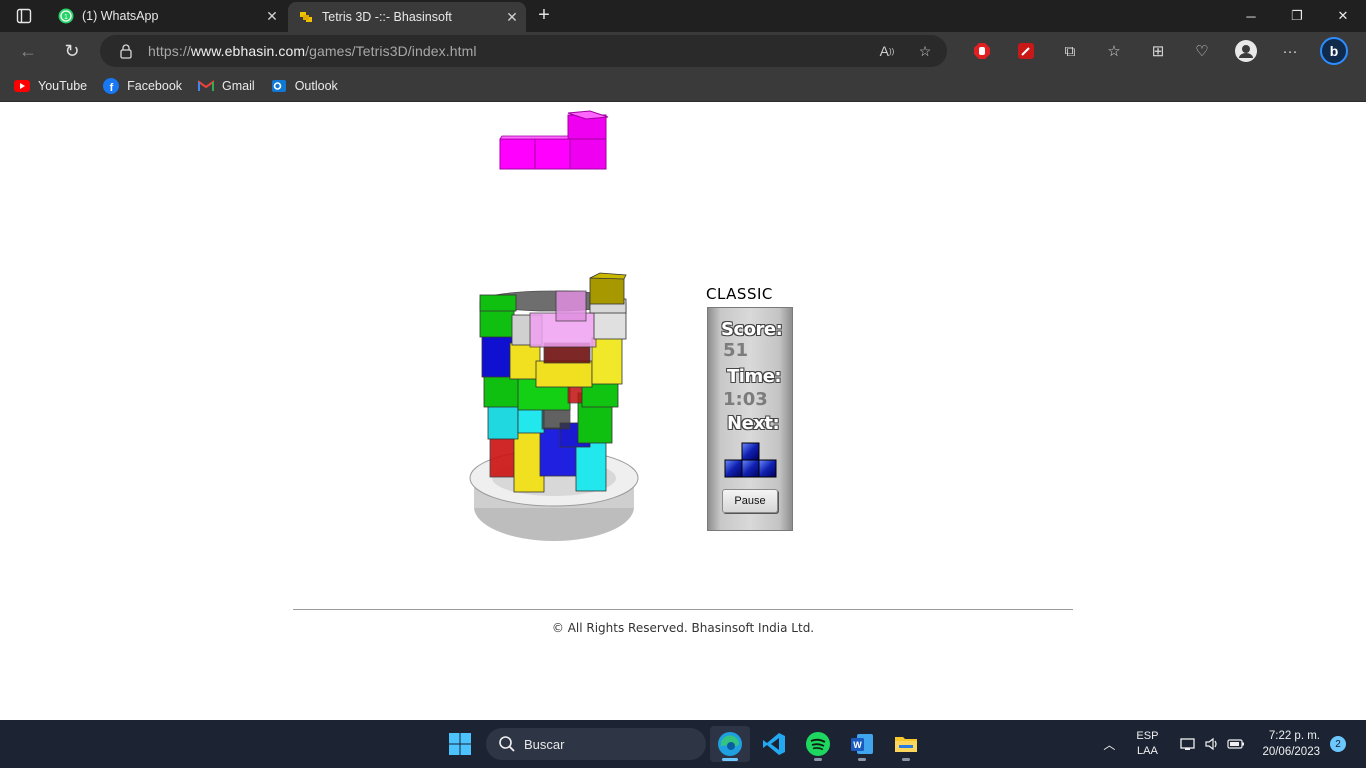  What do you see at coordinates (1147, 736) in the screenshot?
I see `language-code: ESP` at bounding box center [1147, 736].